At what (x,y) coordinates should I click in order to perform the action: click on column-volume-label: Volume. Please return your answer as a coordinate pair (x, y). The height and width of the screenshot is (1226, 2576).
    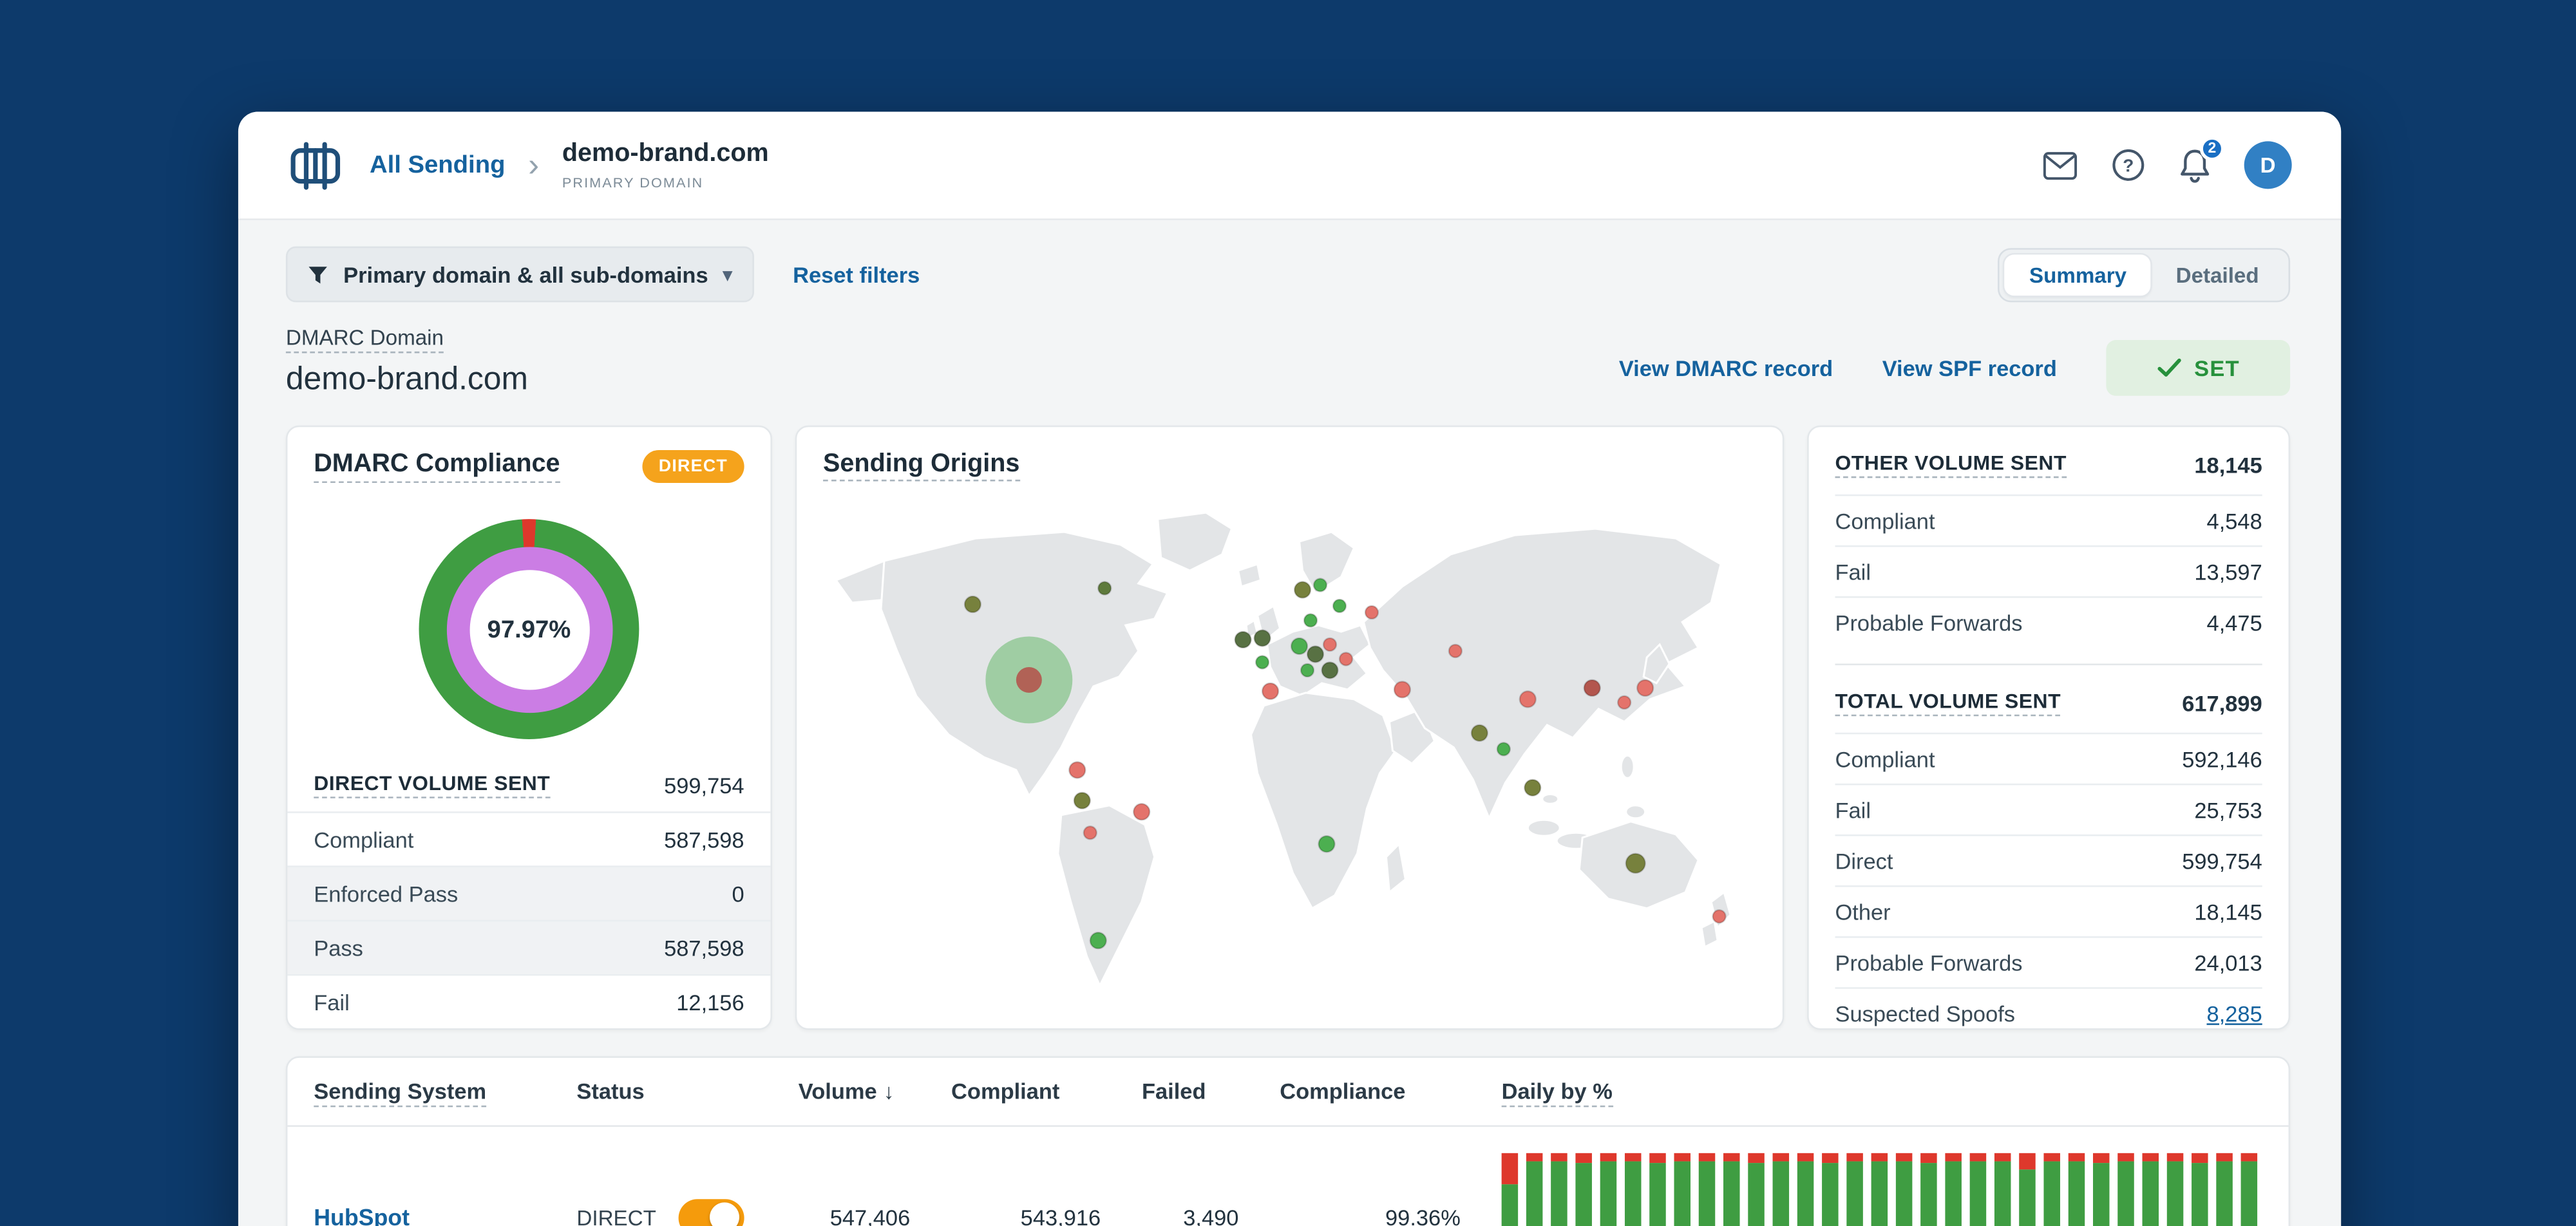
    Looking at the image, I should click on (838, 1091).